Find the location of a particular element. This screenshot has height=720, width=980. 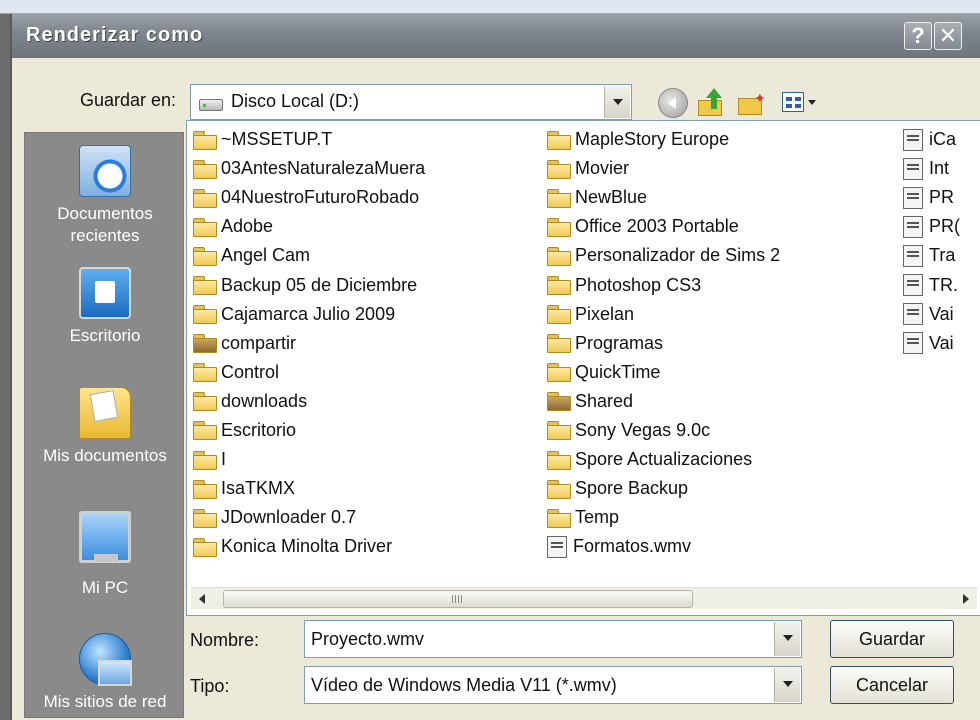

list-item: Spore Actualizaciones is located at coordinates (663, 459).